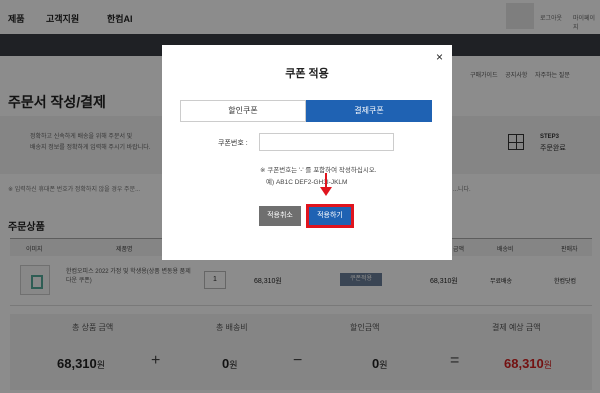  What do you see at coordinates (439, 57) in the screenshot?
I see `close-icon: ×` at bounding box center [439, 57].